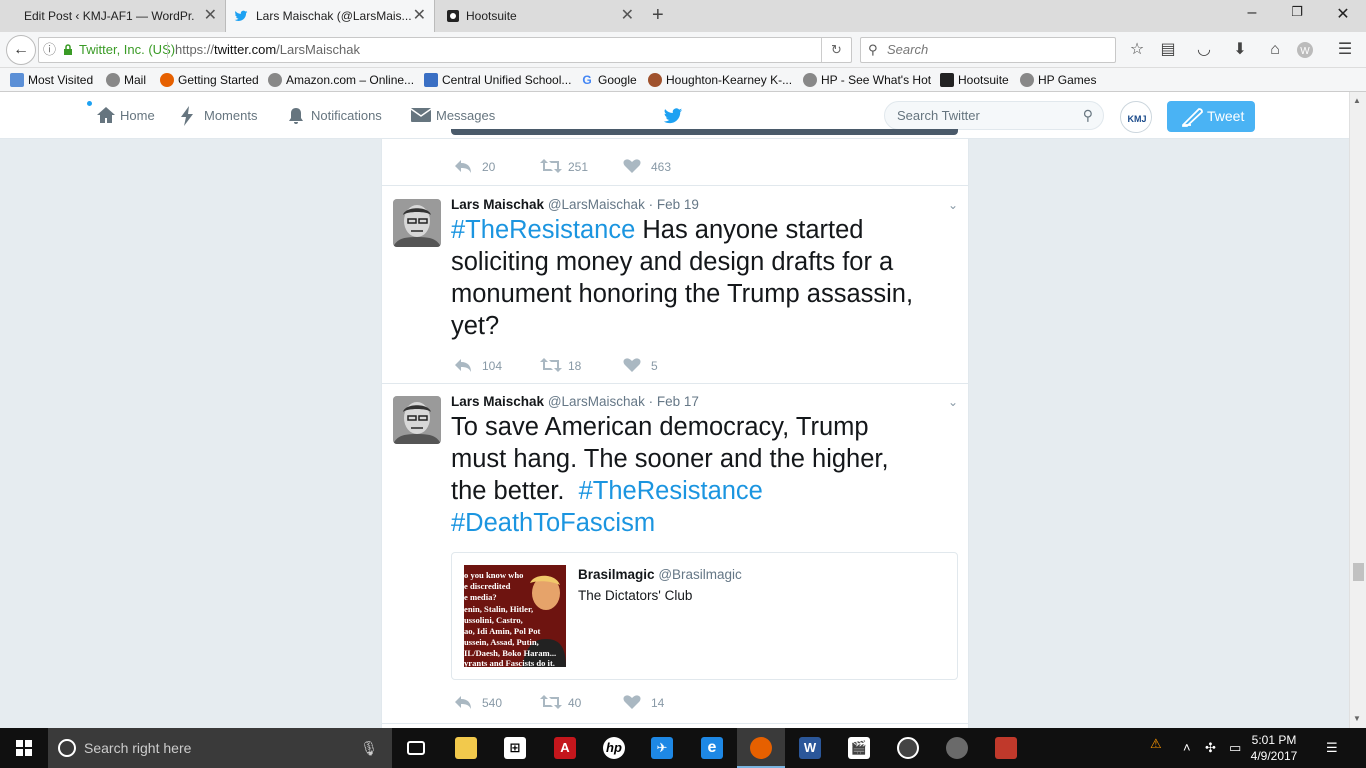 This screenshot has width=1366, height=768. I want to click on taskbar-task-view, so click(416, 748).